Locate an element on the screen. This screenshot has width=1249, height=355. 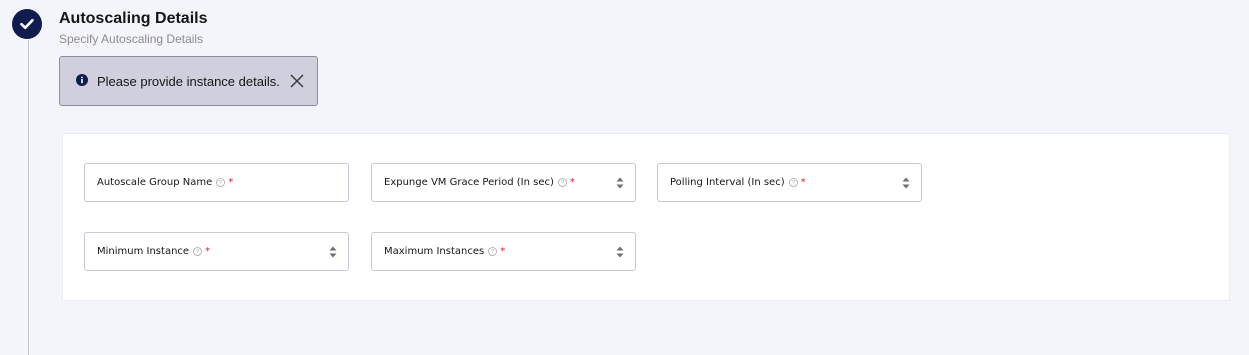
autoscale-group-name-label: Autoscale Group Name is located at coordinates (155, 182).